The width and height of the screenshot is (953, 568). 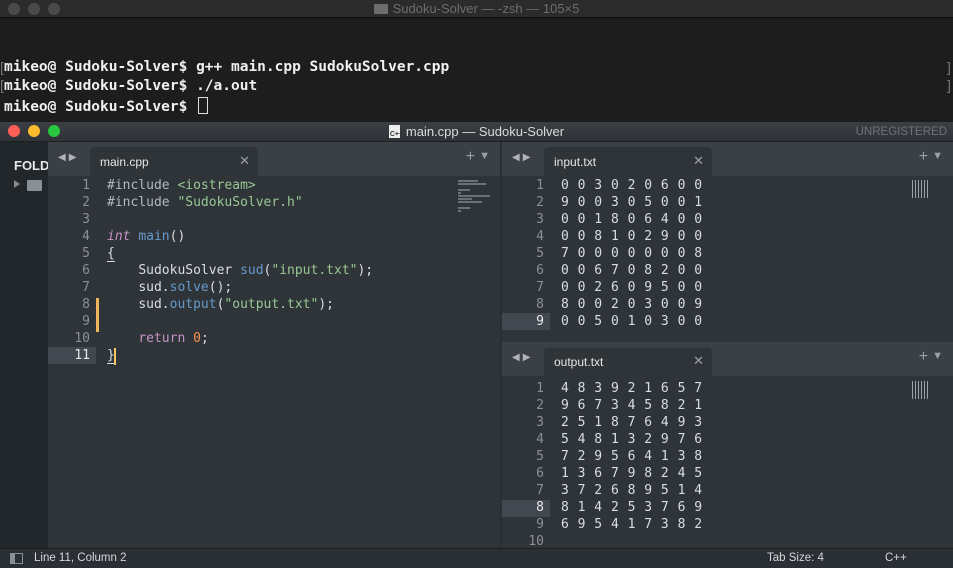 What do you see at coordinates (203, 105) in the screenshot?
I see `terminal-cursor` at bounding box center [203, 105].